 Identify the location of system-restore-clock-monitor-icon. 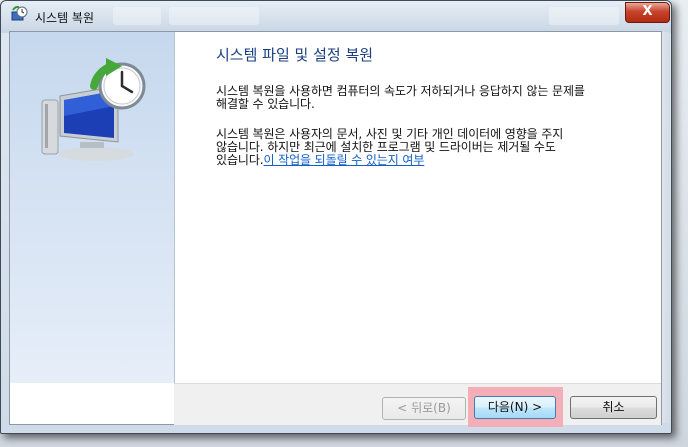
(93, 109).